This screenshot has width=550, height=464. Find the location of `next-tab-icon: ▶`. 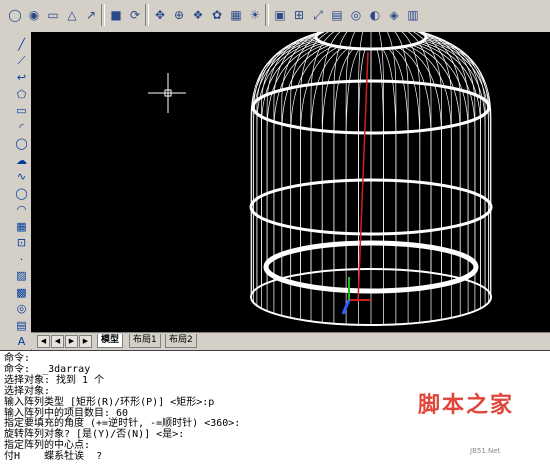

next-tab-icon: ▶ is located at coordinates (71, 341).